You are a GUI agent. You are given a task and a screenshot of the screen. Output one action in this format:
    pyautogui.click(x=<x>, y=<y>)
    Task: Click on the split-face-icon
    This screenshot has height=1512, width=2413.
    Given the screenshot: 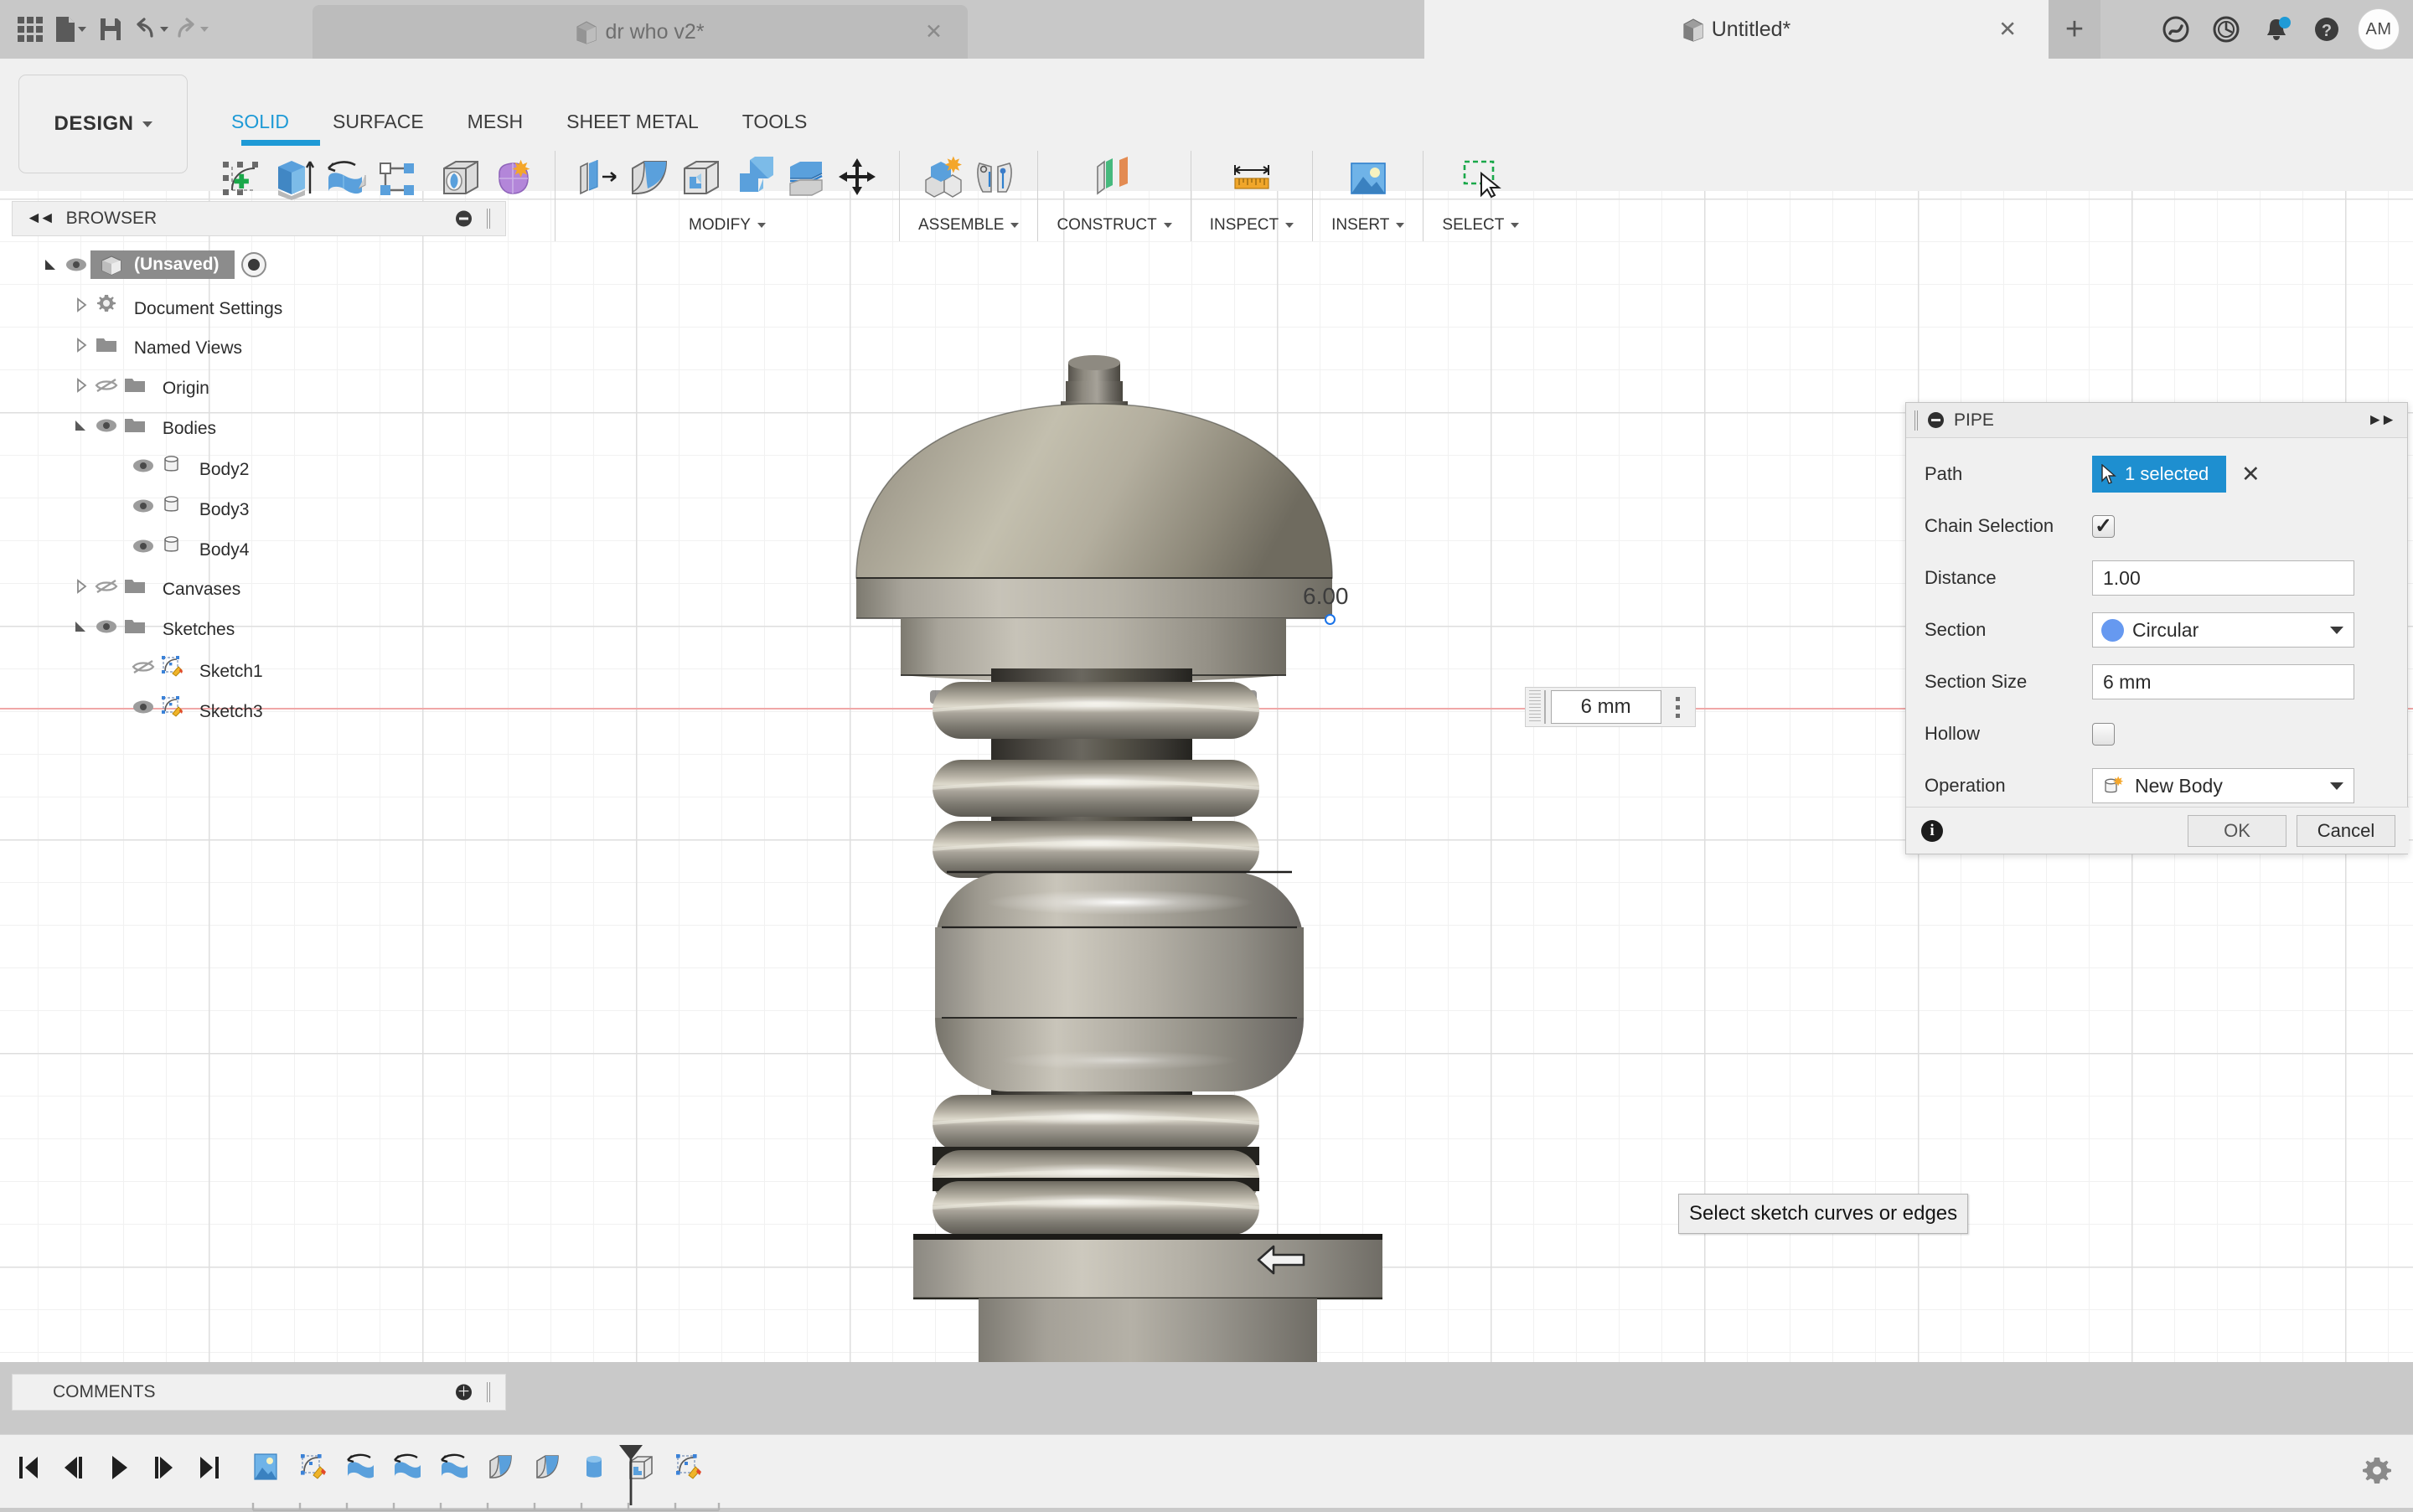 What is the action you would take?
    pyautogui.click(x=805, y=178)
    